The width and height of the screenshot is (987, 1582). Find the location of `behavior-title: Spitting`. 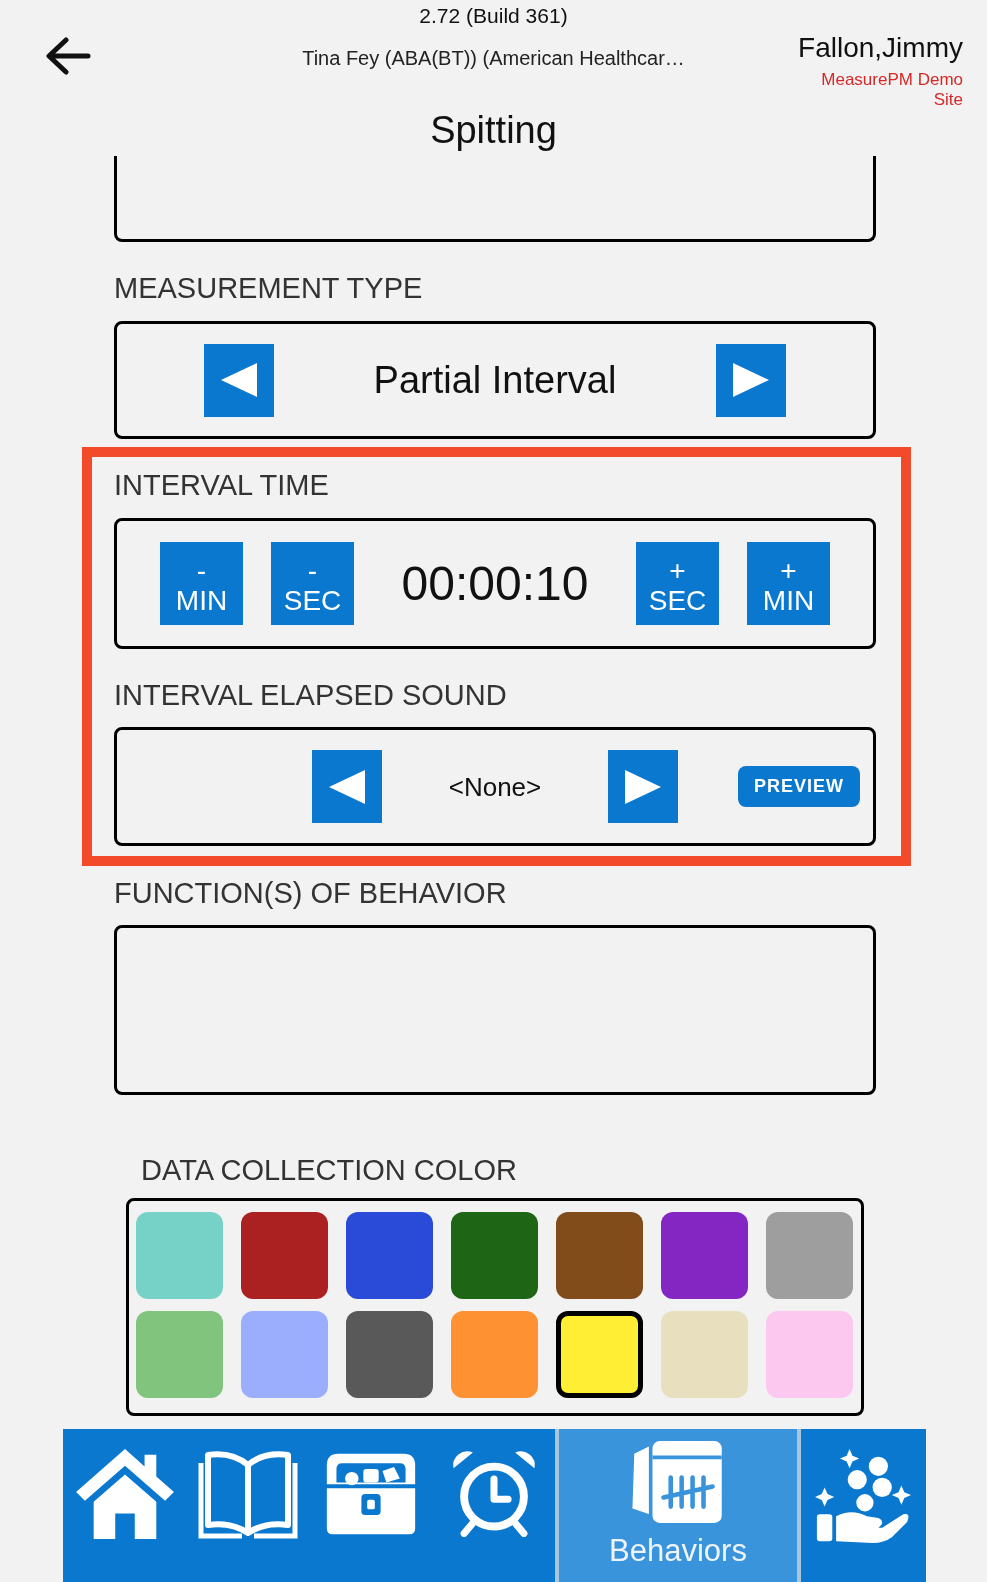

behavior-title: Spitting is located at coordinates (493, 130).